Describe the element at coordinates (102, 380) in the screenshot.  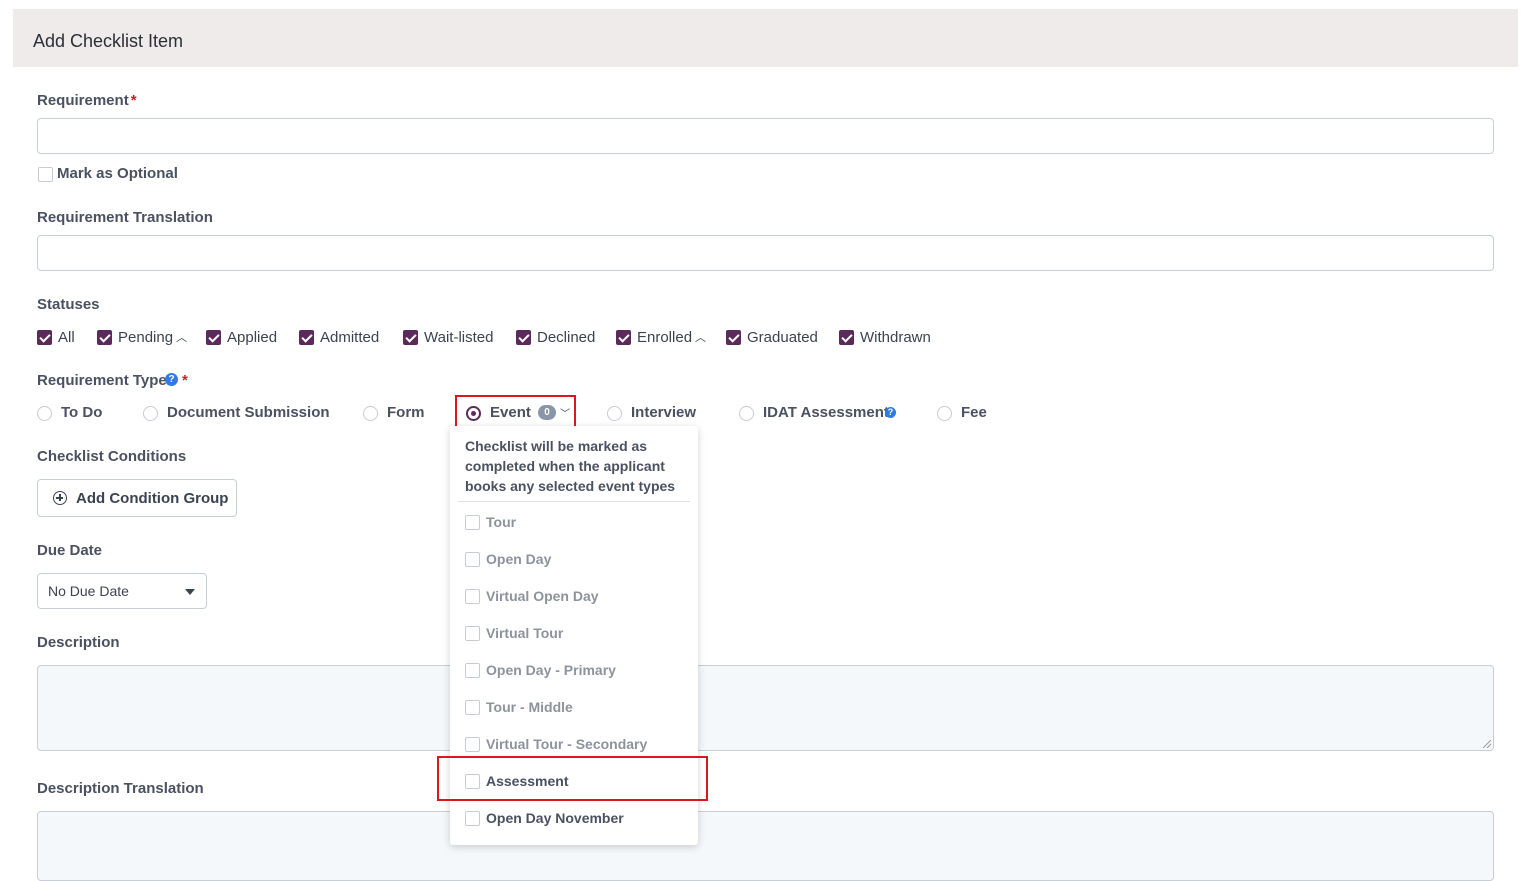
I see `requirement-type-label: Requirement Type` at that location.